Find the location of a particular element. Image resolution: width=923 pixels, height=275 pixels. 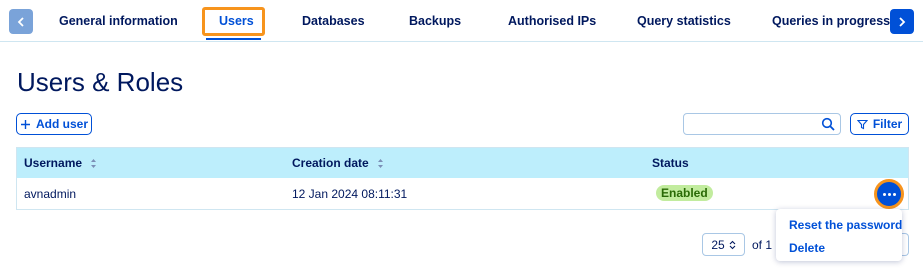

tab-databases: Databases is located at coordinates (333, 21).